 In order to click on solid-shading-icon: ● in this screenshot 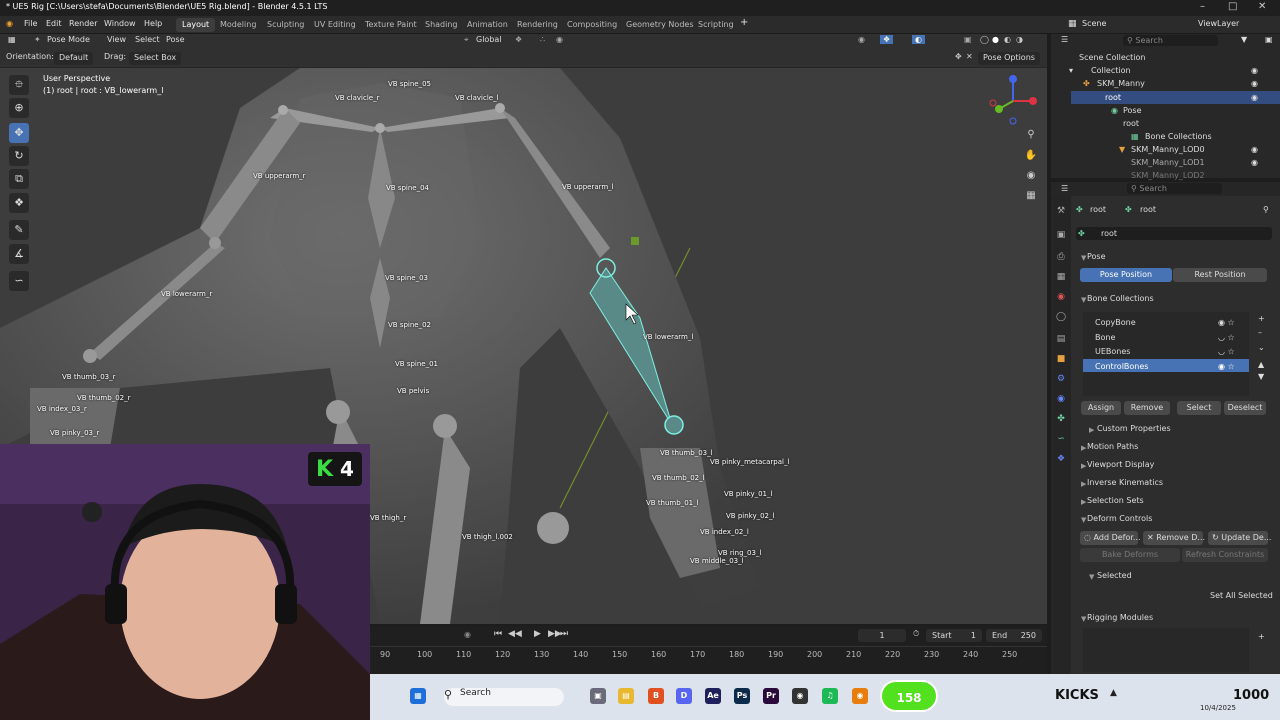, I will do `click(995, 39)`.